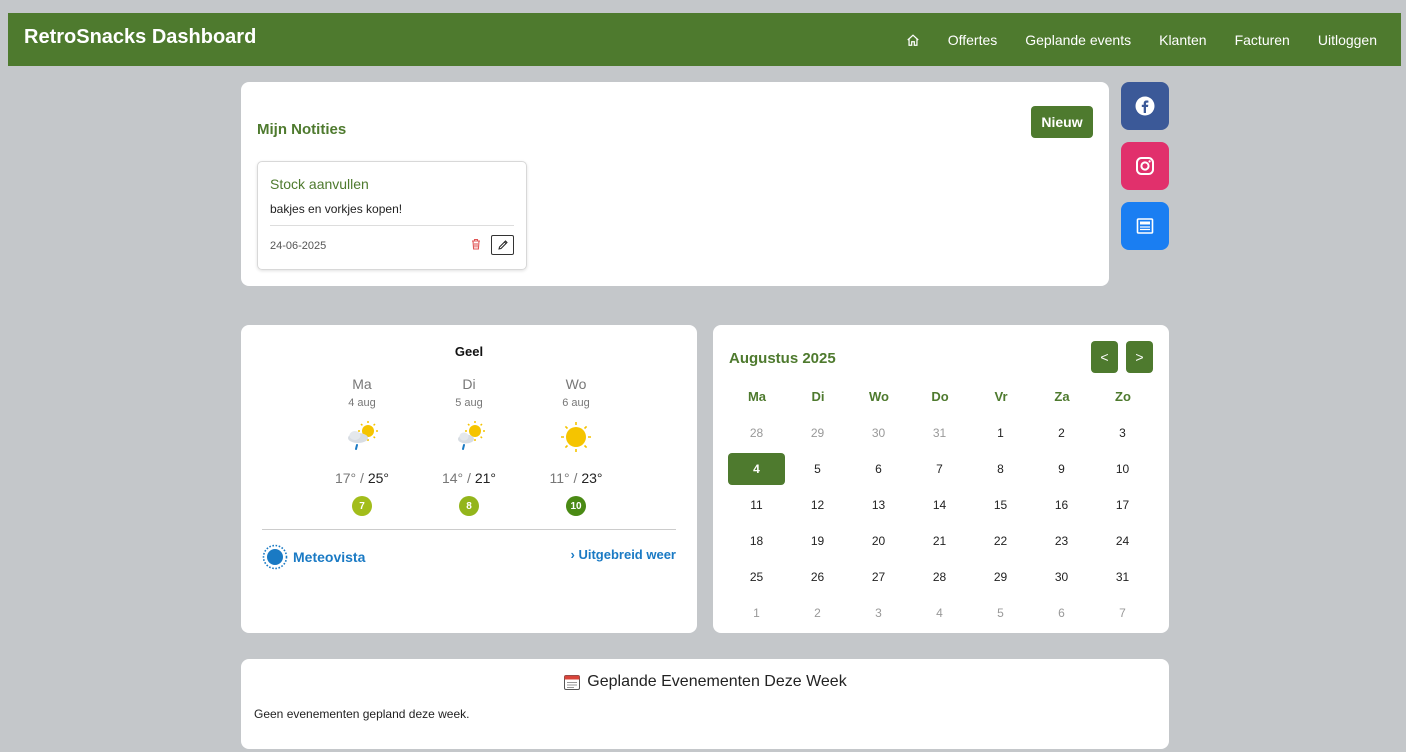  What do you see at coordinates (392, 225) in the screenshot?
I see `note-divider` at bounding box center [392, 225].